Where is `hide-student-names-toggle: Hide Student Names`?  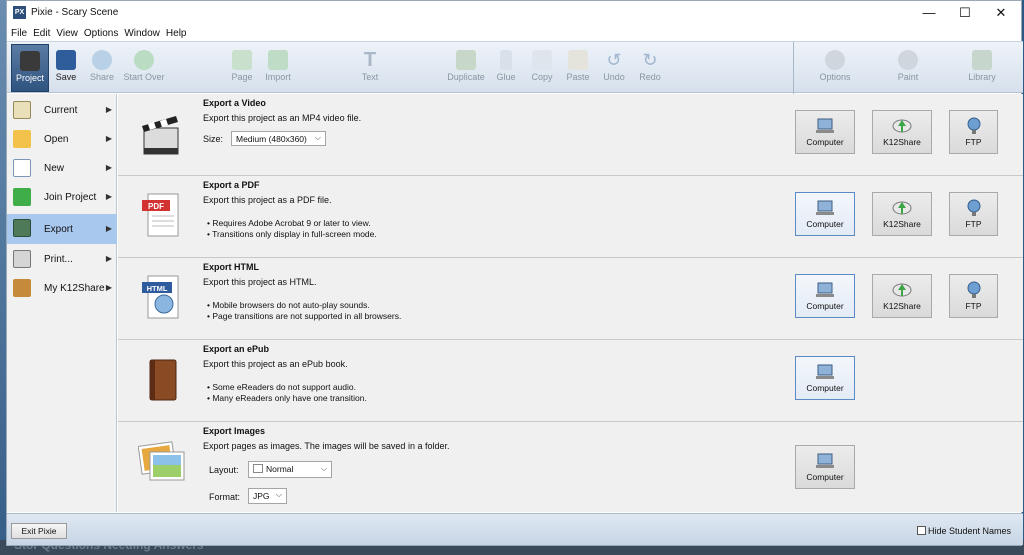 hide-student-names-toggle: Hide Student Names is located at coordinates (963, 531).